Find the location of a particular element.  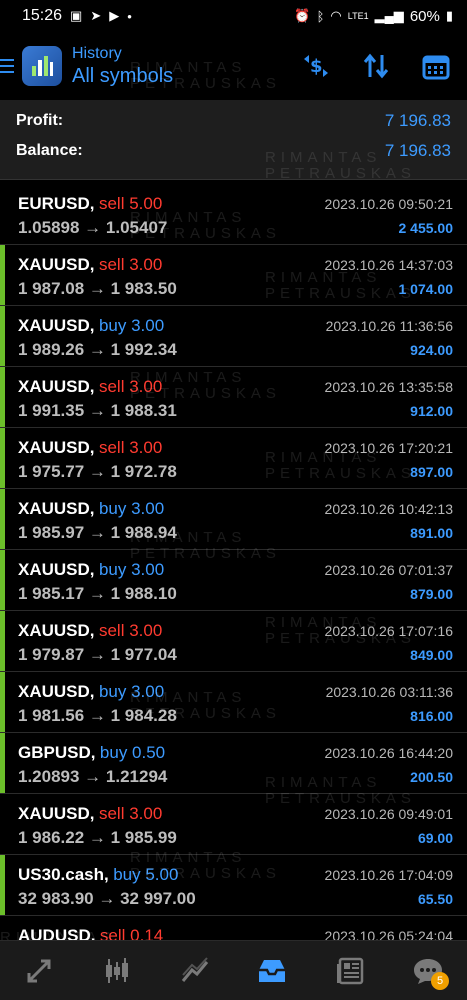

alarm-icon: ⏰ is located at coordinates (302, 15).